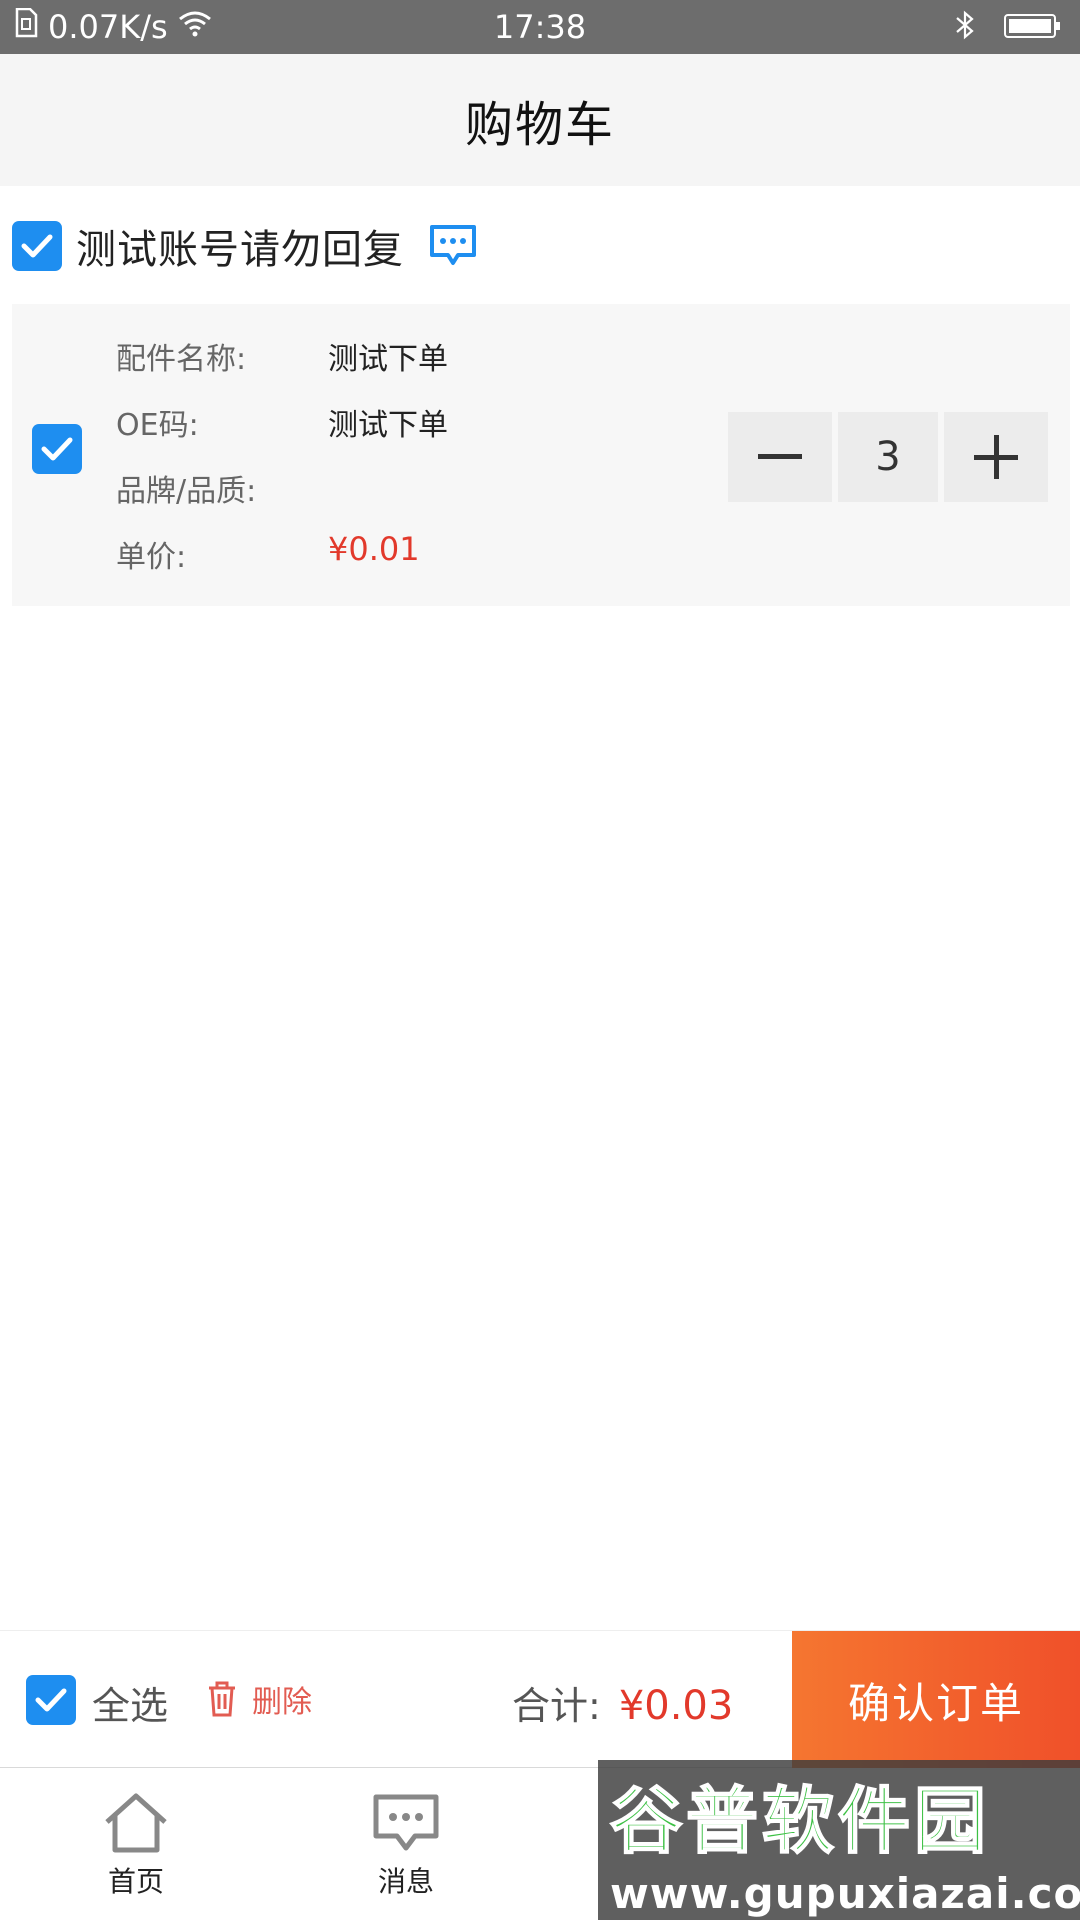 Image resolution: width=1080 pixels, height=1920 pixels. I want to click on shop-row: 测试账号请勿回复, so click(540, 246).